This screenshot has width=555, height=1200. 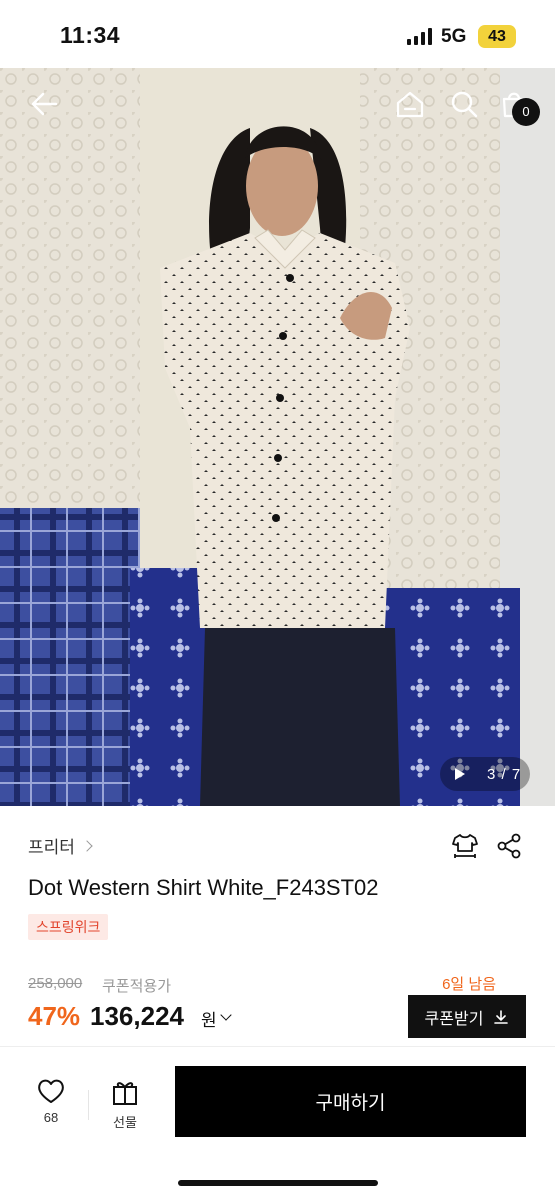 What do you see at coordinates (226, 1015) in the screenshot?
I see `chevron-down-icon` at bounding box center [226, 1015].